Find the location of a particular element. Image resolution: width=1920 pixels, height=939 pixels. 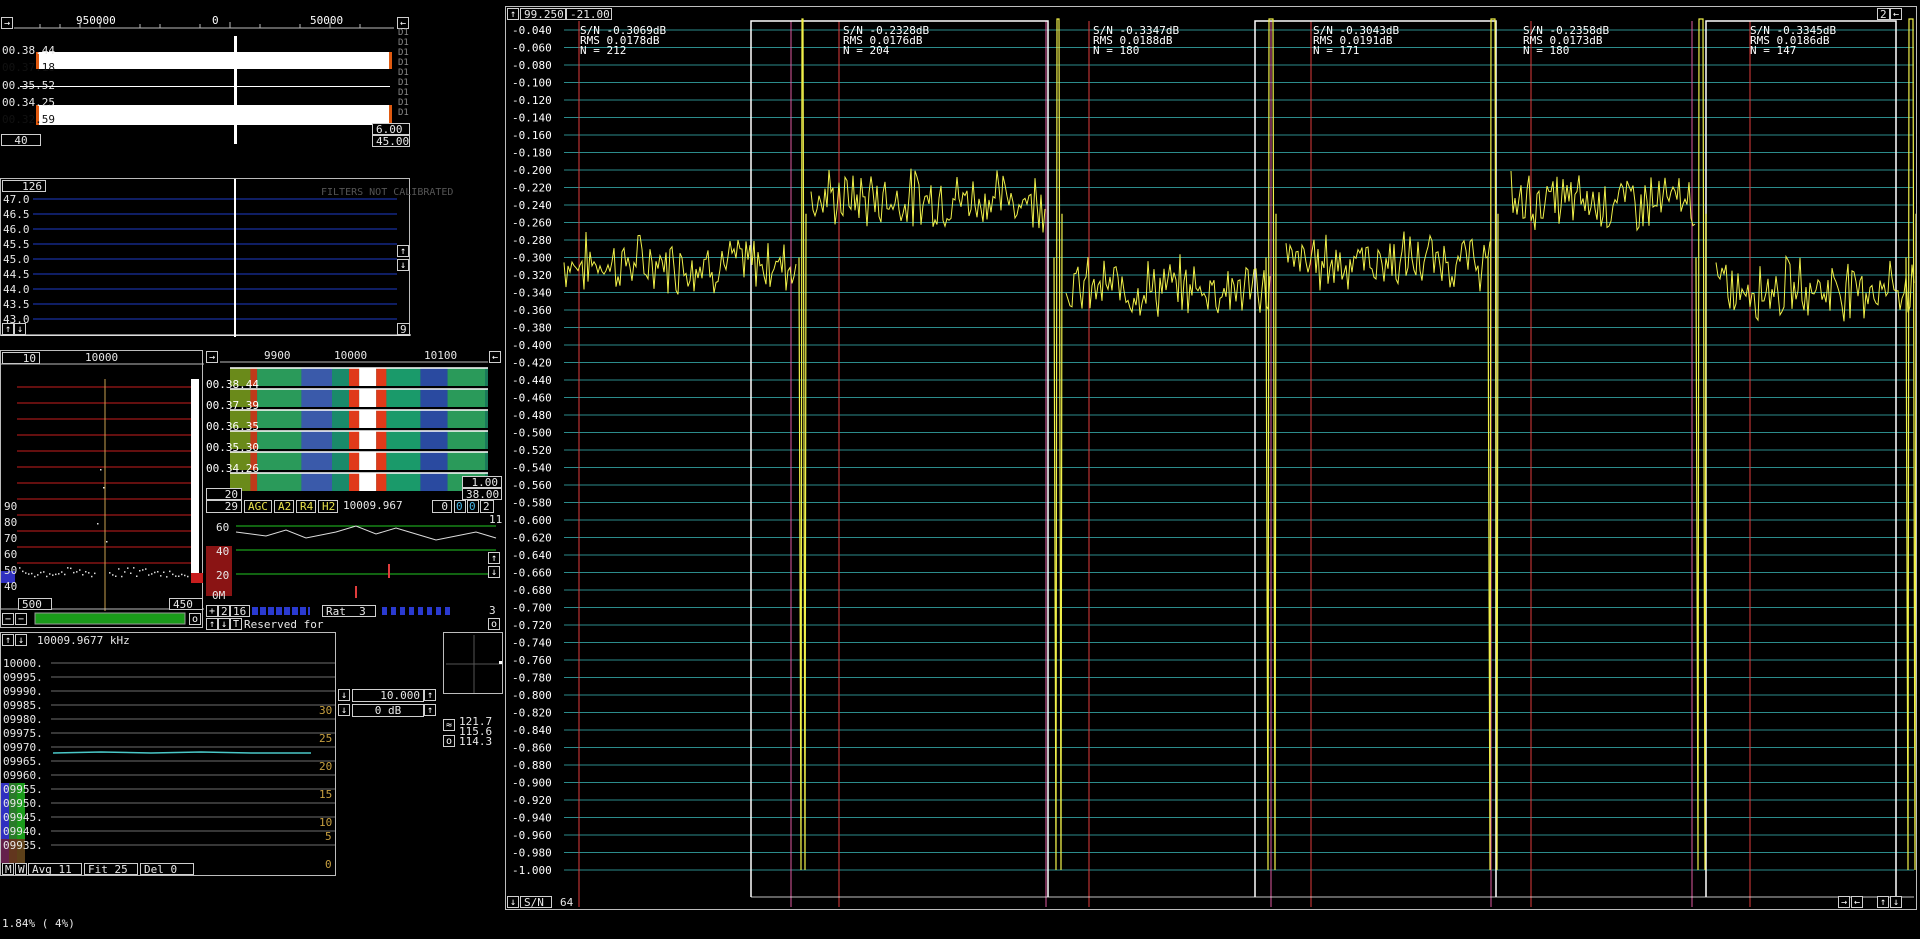

rx-right-box-4: 2 is located at coordinates (487, 506).